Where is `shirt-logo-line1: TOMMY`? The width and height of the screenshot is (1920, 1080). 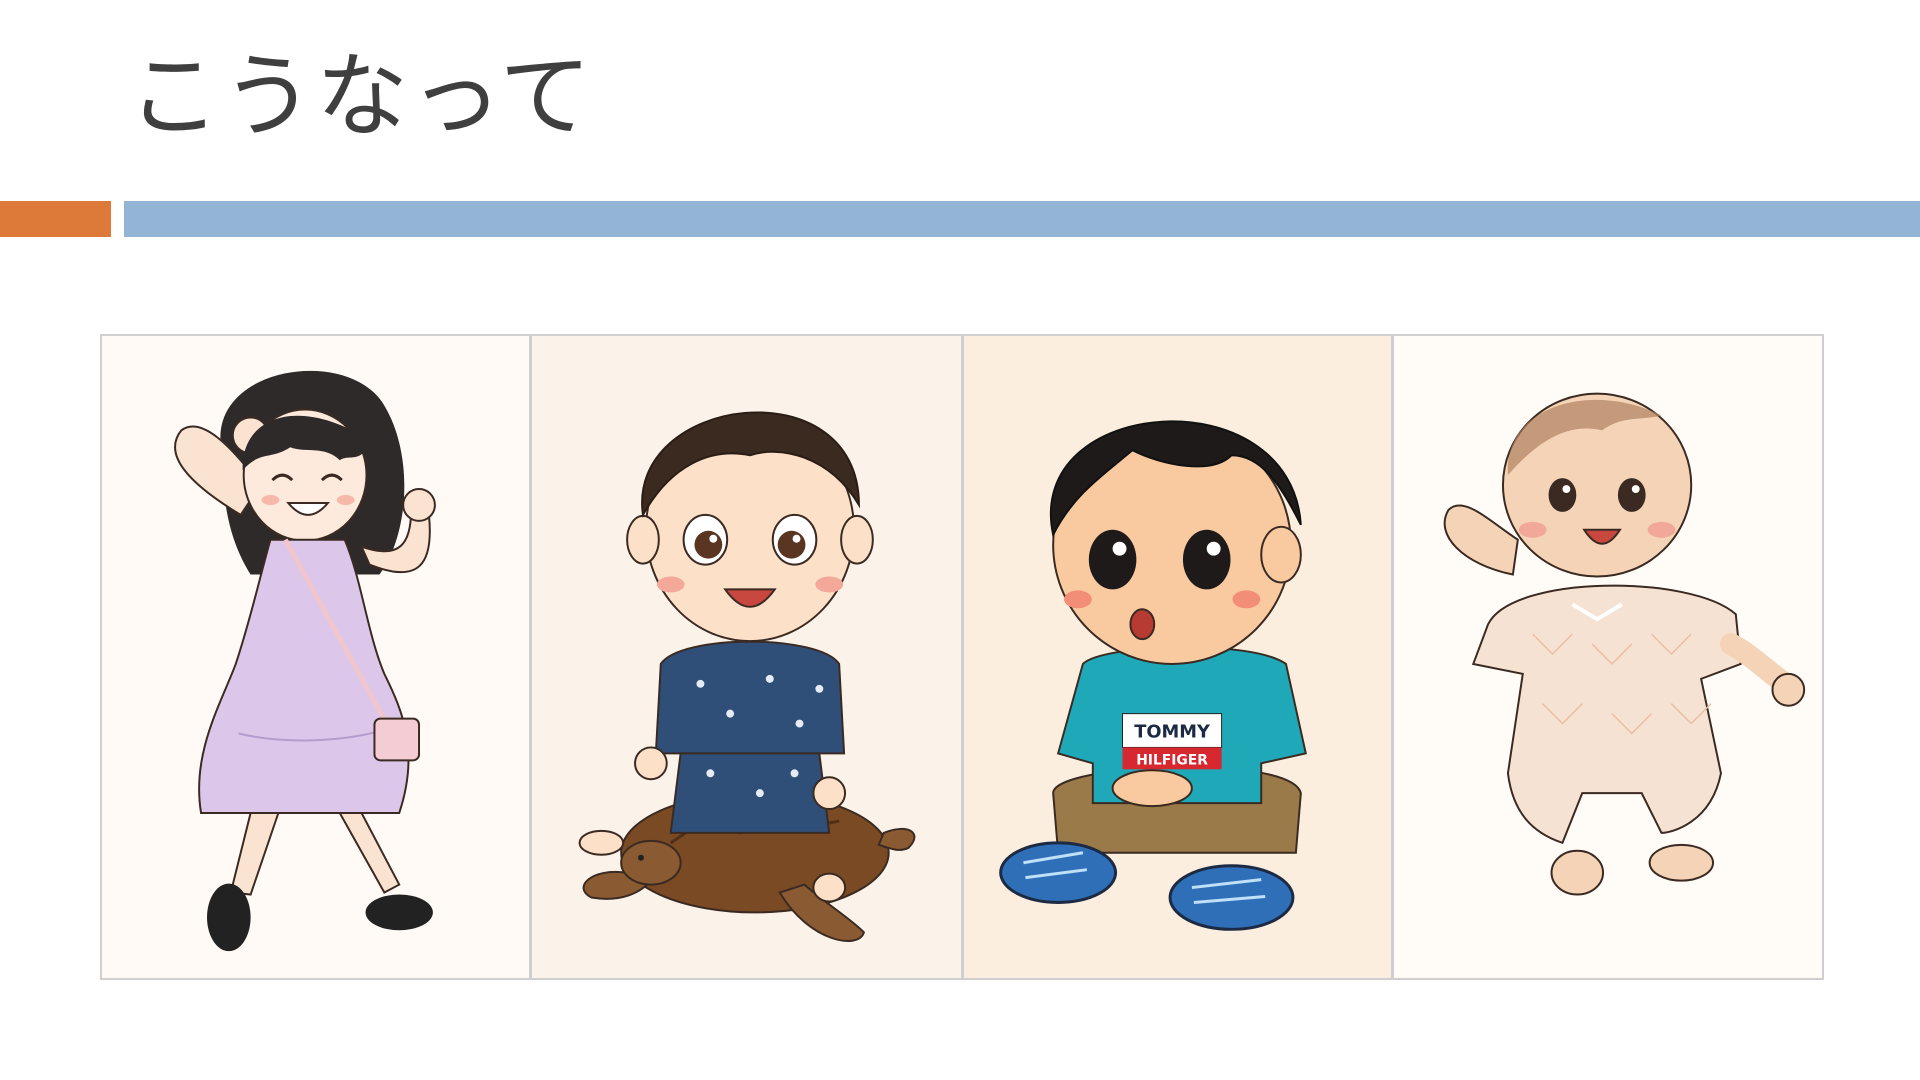
shirt-logo-line1: TOMMY is located at coordinates (1172, 731).